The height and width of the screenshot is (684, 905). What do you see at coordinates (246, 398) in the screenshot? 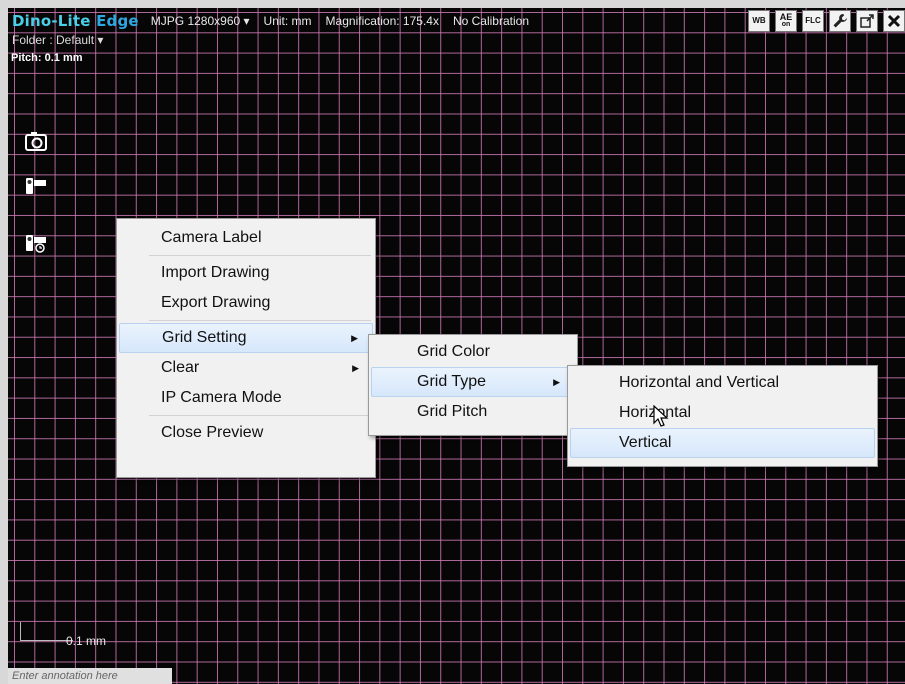
I see `menu-item-ip-camera-mode: IP Camera Mode` at bounding box center [246, 398].